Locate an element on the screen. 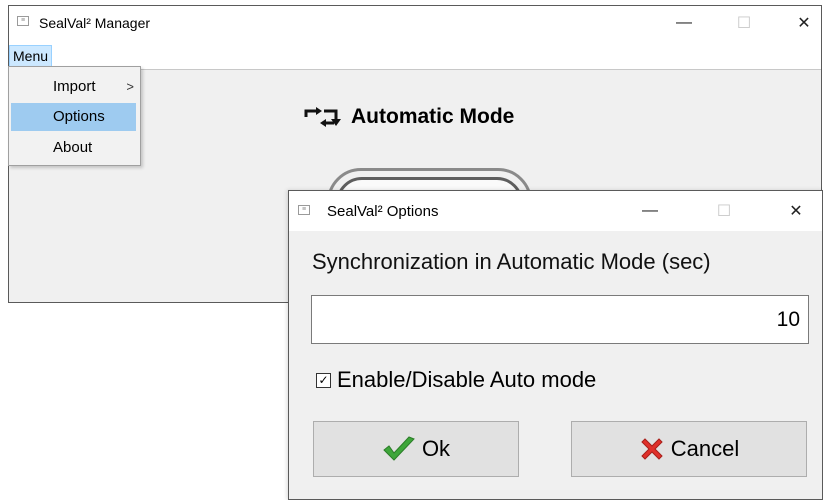 The height and width of the screenshot is (500, 823). dialog-maximize-button: ☐ is located at coordinates (724, 211).